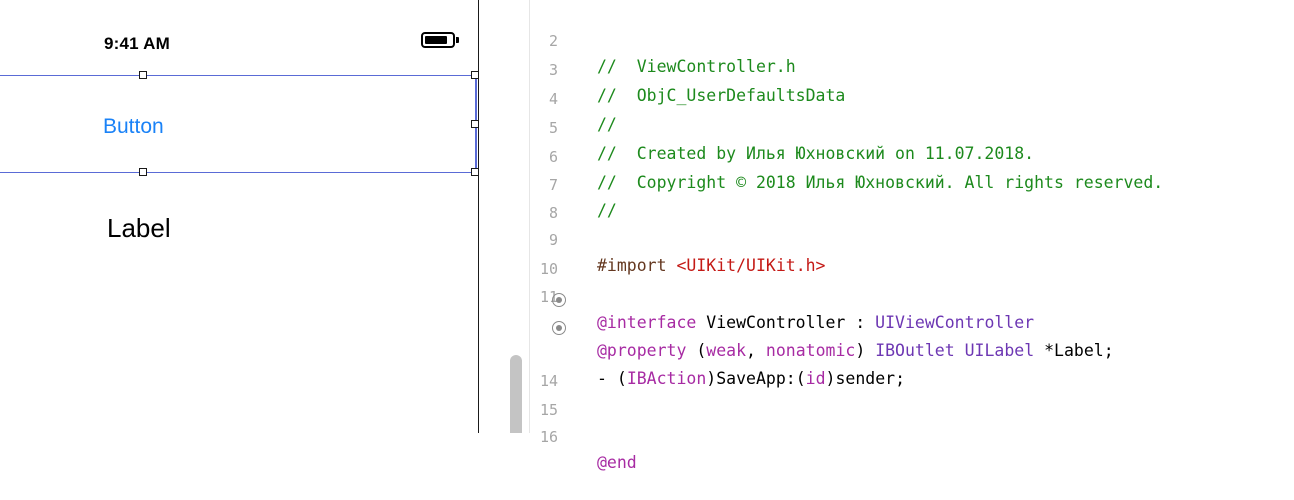  I want to click on canvas-scrollbar-thumb, so click(516, 394).